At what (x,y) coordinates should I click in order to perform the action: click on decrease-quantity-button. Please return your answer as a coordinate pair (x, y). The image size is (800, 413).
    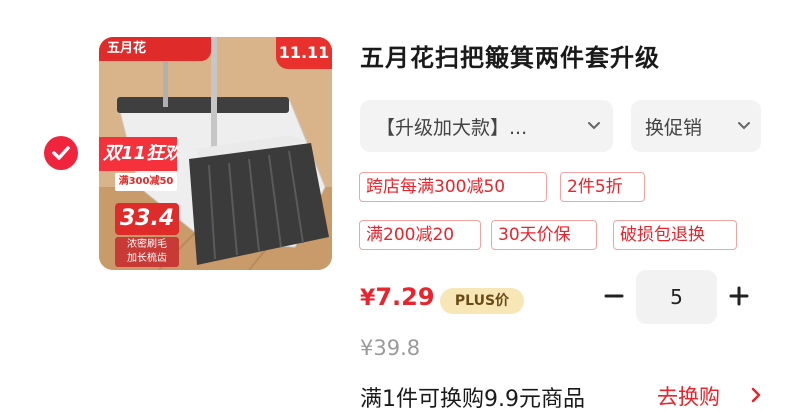
    Looking at the image, I should click on (614, 296).